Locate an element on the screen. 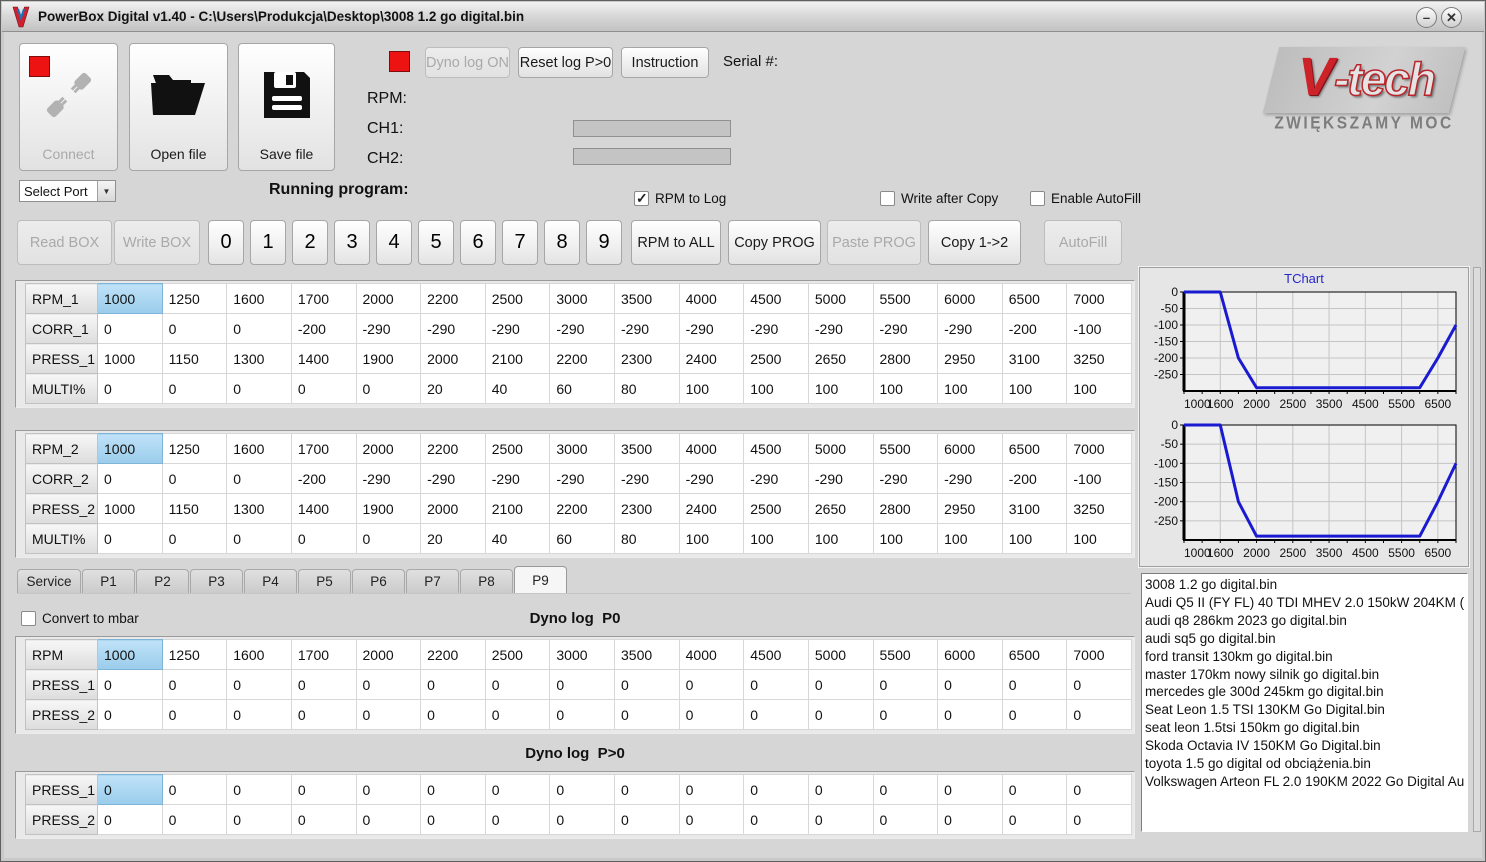 The image size is (1486, 862). grid-cell: 5000 is located at coordinates (840, 298).